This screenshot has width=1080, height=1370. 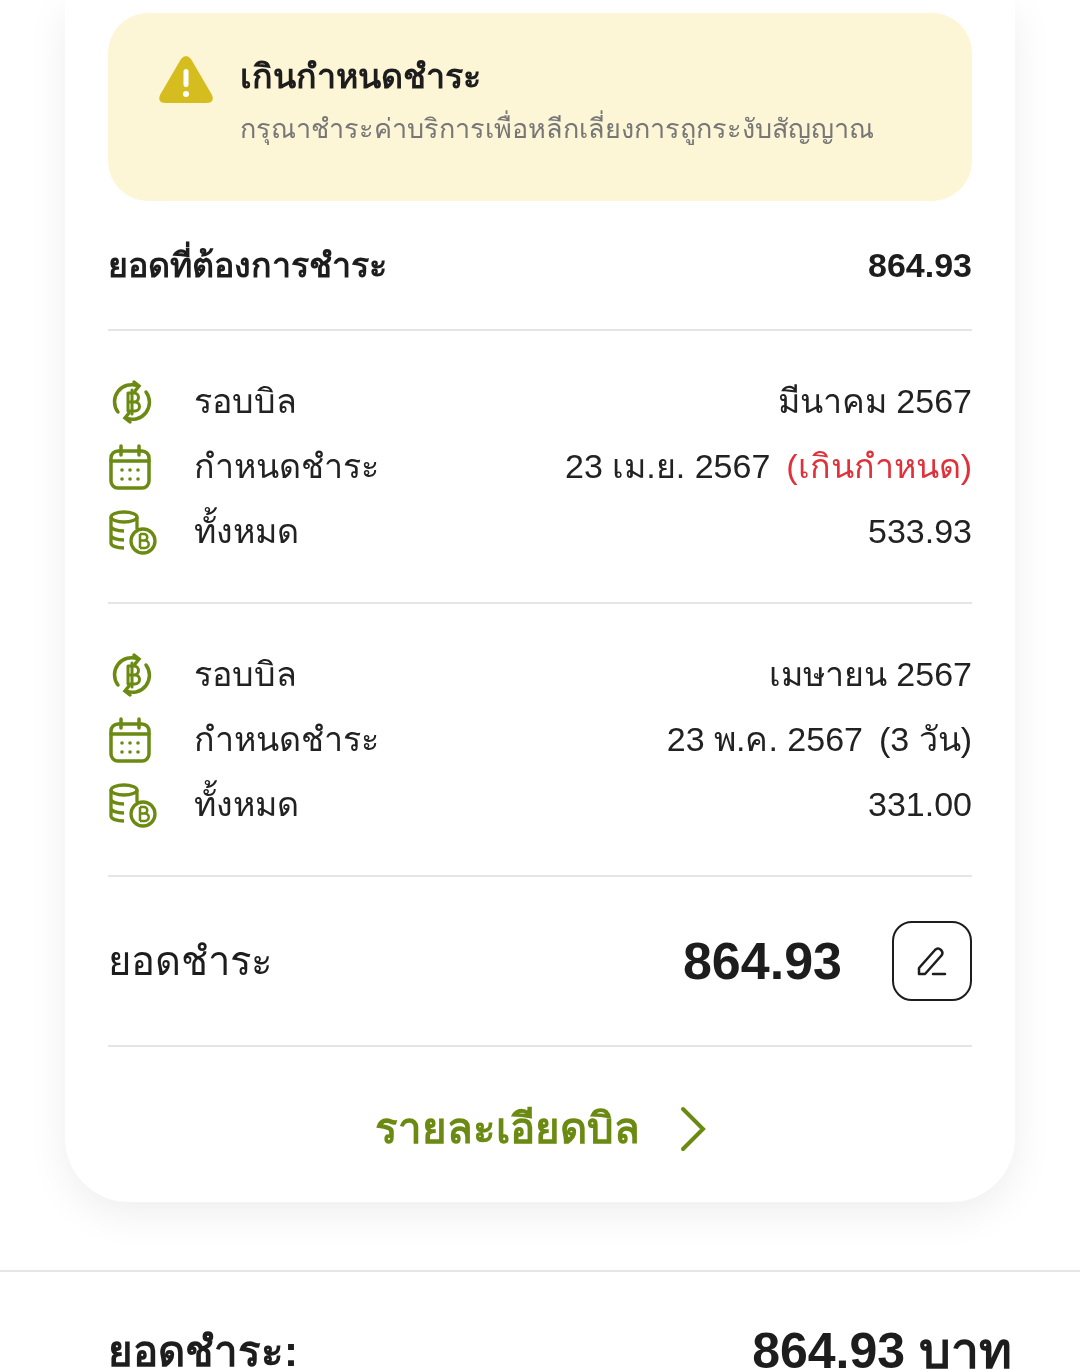 I want to click on pencil-icon, so click(x=932, y=961).